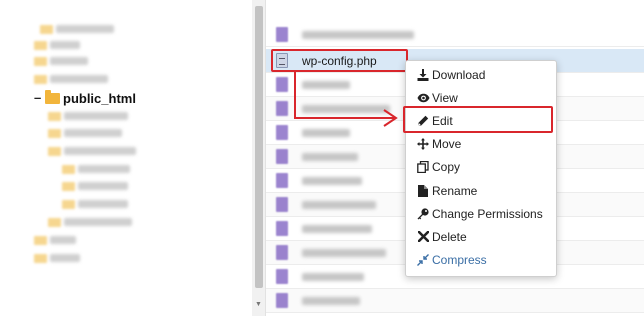 The width and height of the screenshot is (644, 316). Describe the element at coordinates (423, 144) in the screenshot. I see `move-icon` at that location.